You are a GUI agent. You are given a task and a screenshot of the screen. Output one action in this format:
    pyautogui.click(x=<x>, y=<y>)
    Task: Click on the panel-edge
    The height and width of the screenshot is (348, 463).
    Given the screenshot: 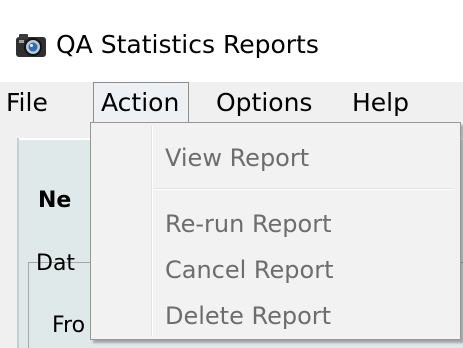 What is the action you would take?
    pyautogui.click(x=18, y=243)
    